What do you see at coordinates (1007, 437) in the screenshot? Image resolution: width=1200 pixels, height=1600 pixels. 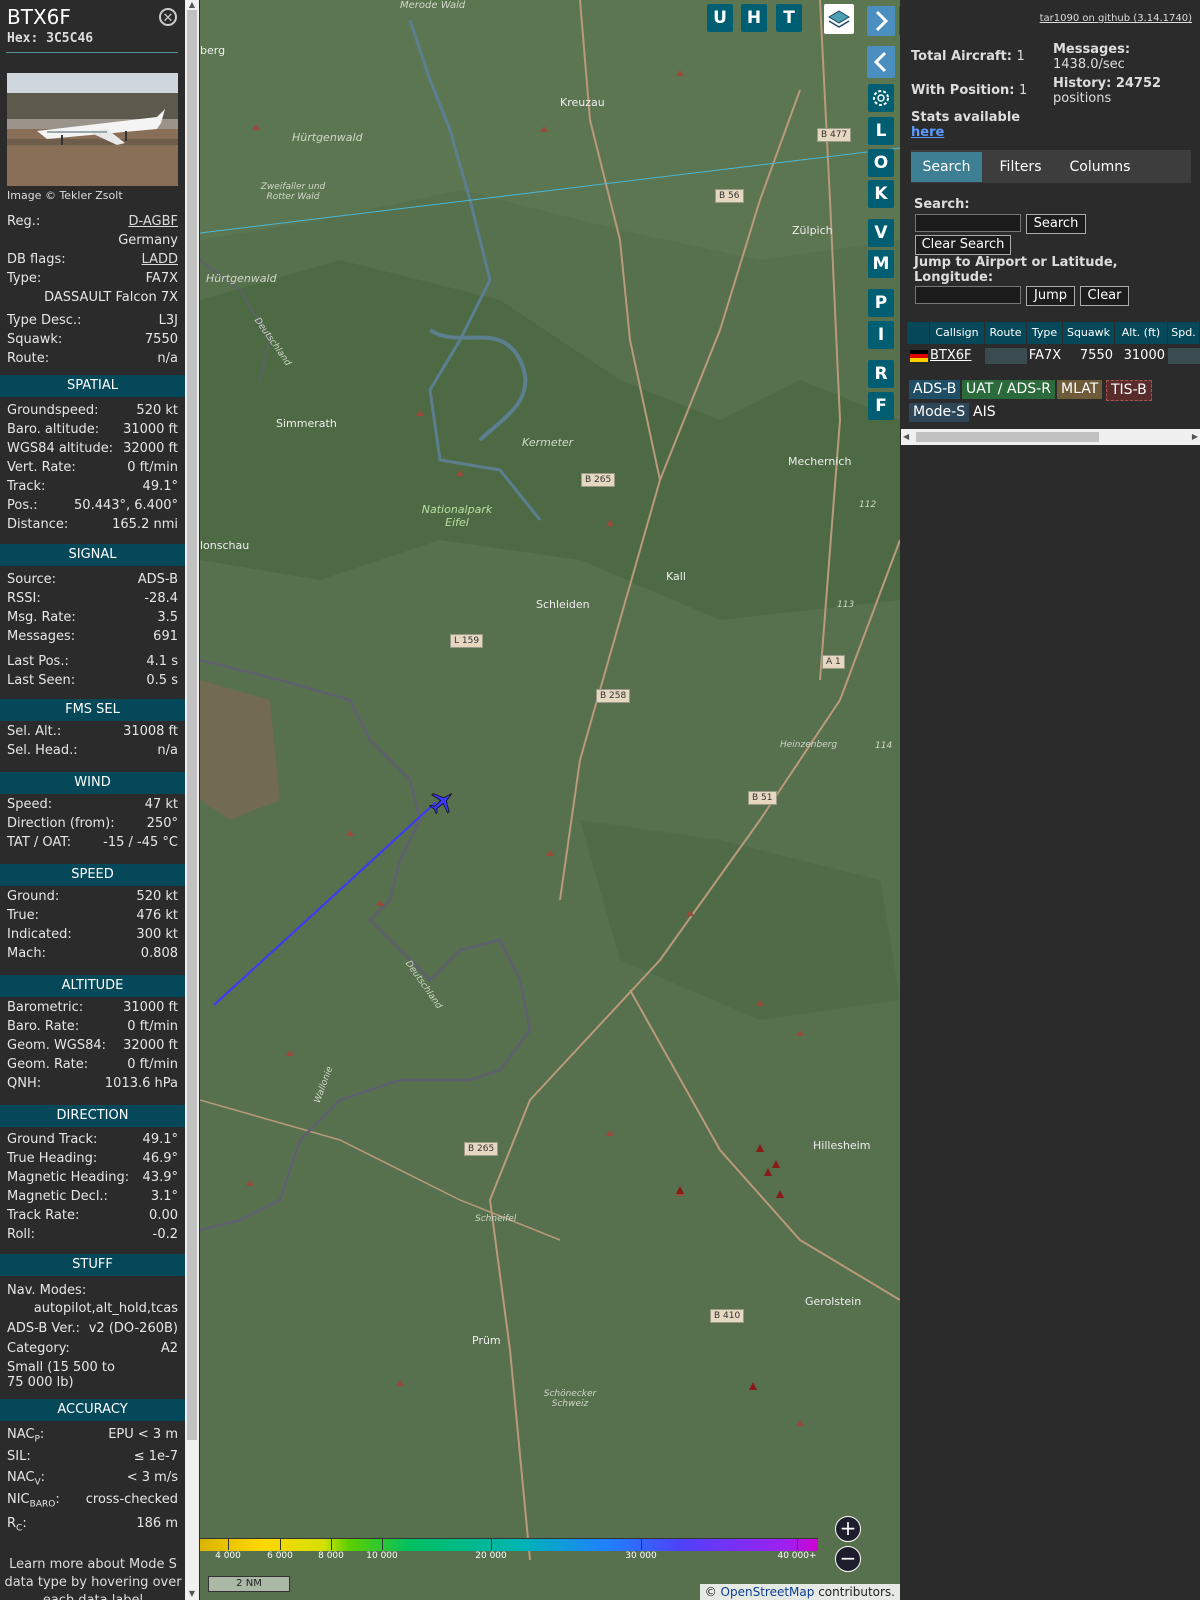 I see `scrollbar-thumb` at bounding box center [1007, 437].